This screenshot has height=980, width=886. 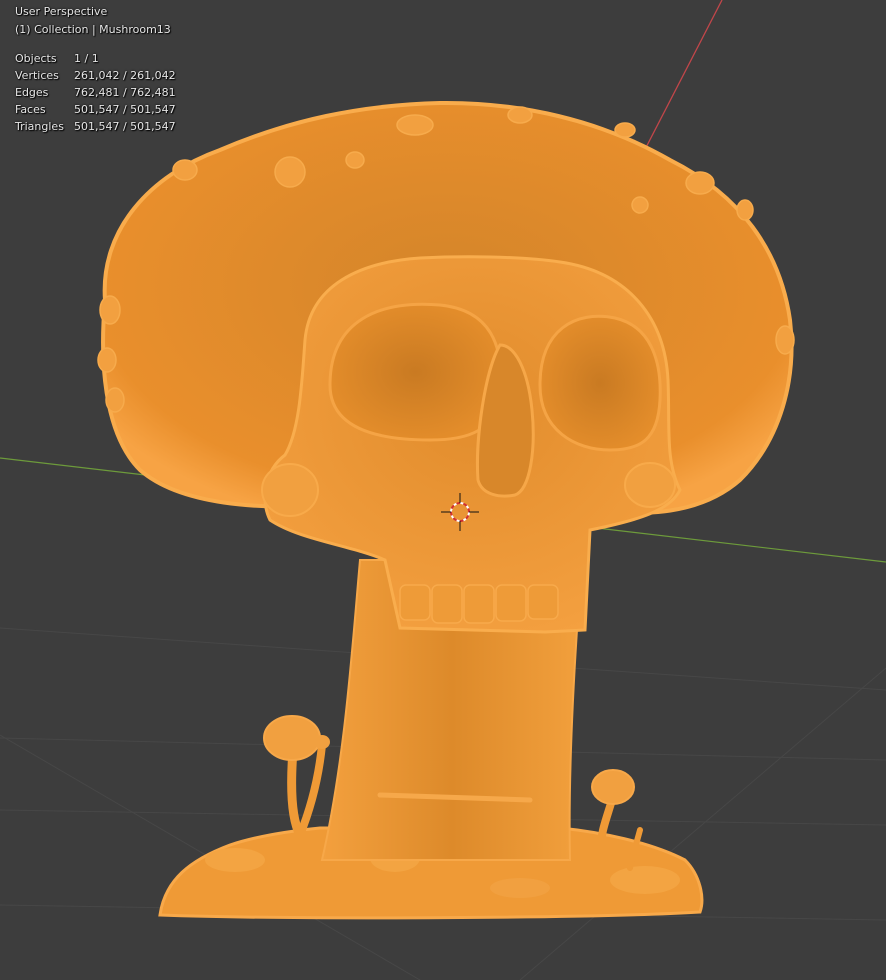 What do you see at coordinates (32, 92) in the screenshot?
I see `stat-label: Edges` at bounding box center [32, 92].